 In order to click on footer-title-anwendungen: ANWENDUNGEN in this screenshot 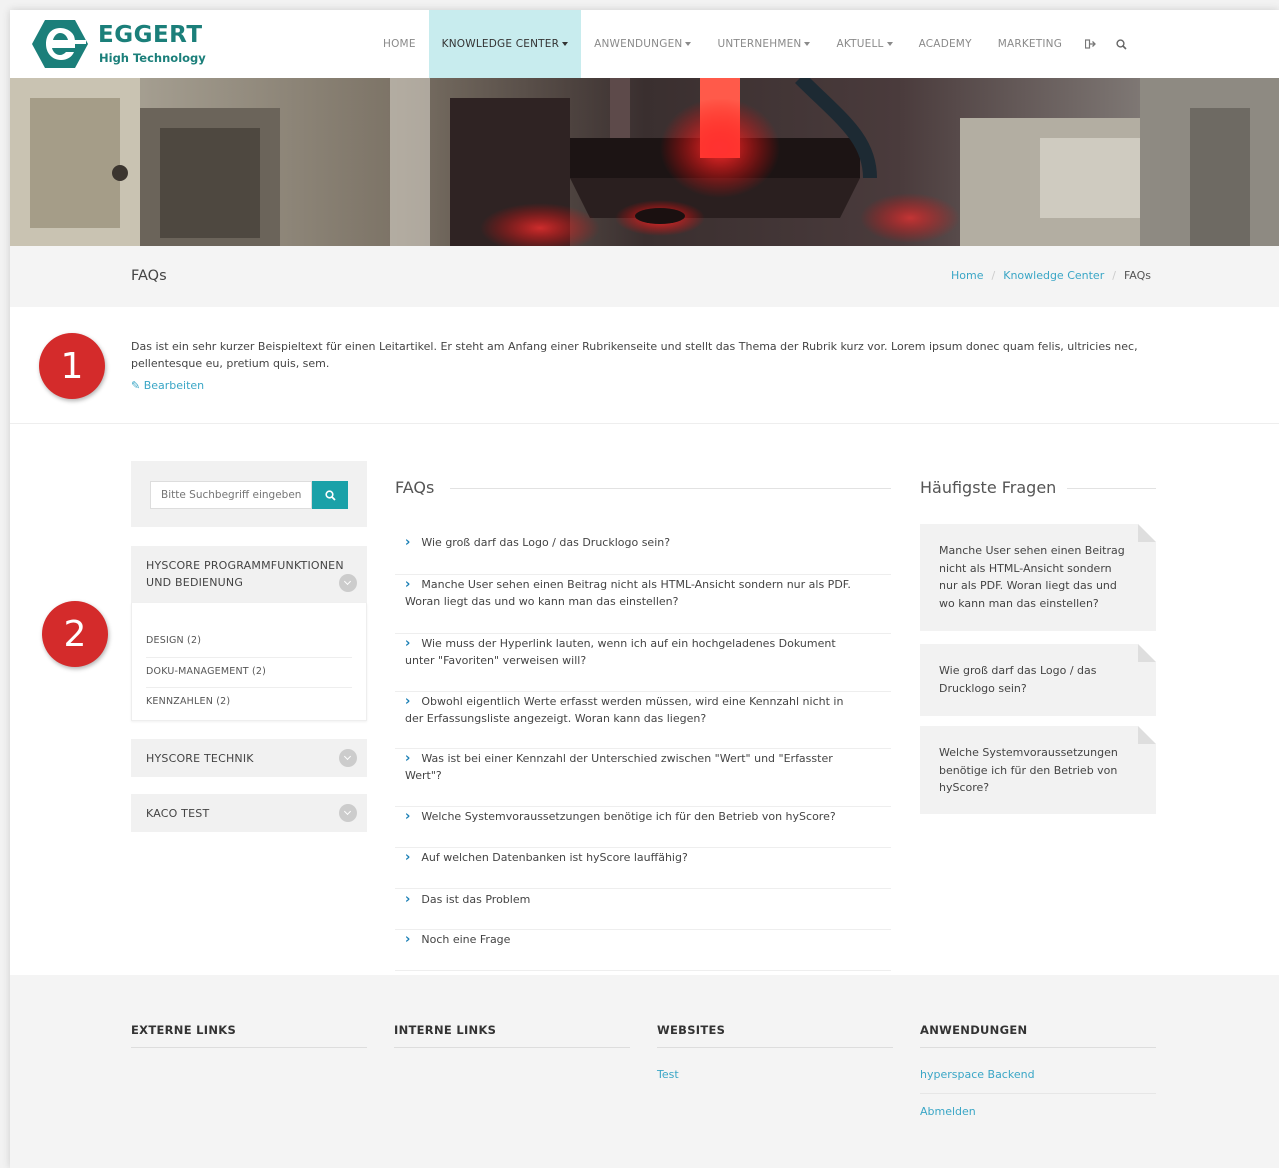, I will do `click(974, 1030)`.